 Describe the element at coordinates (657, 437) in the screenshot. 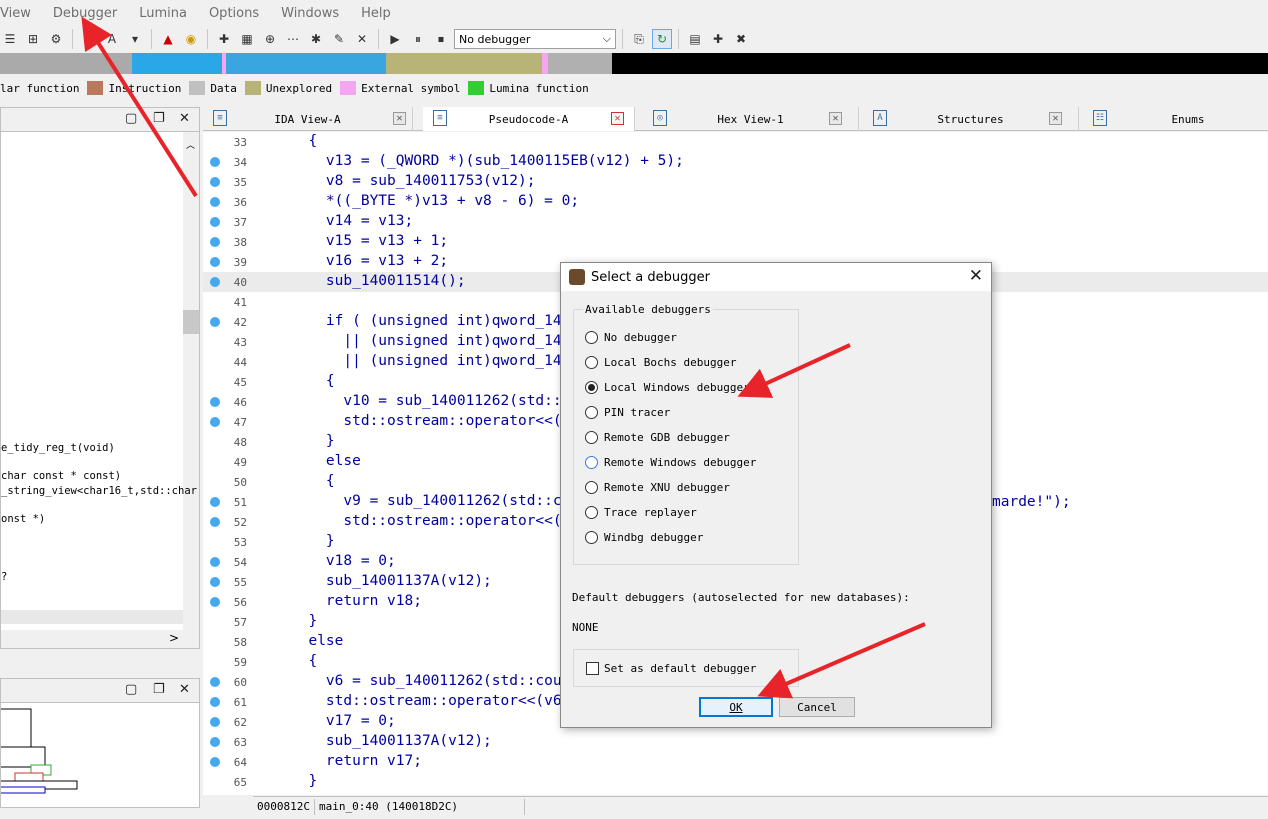

I see `debugger-option: Remote GDB debugger` at that location.